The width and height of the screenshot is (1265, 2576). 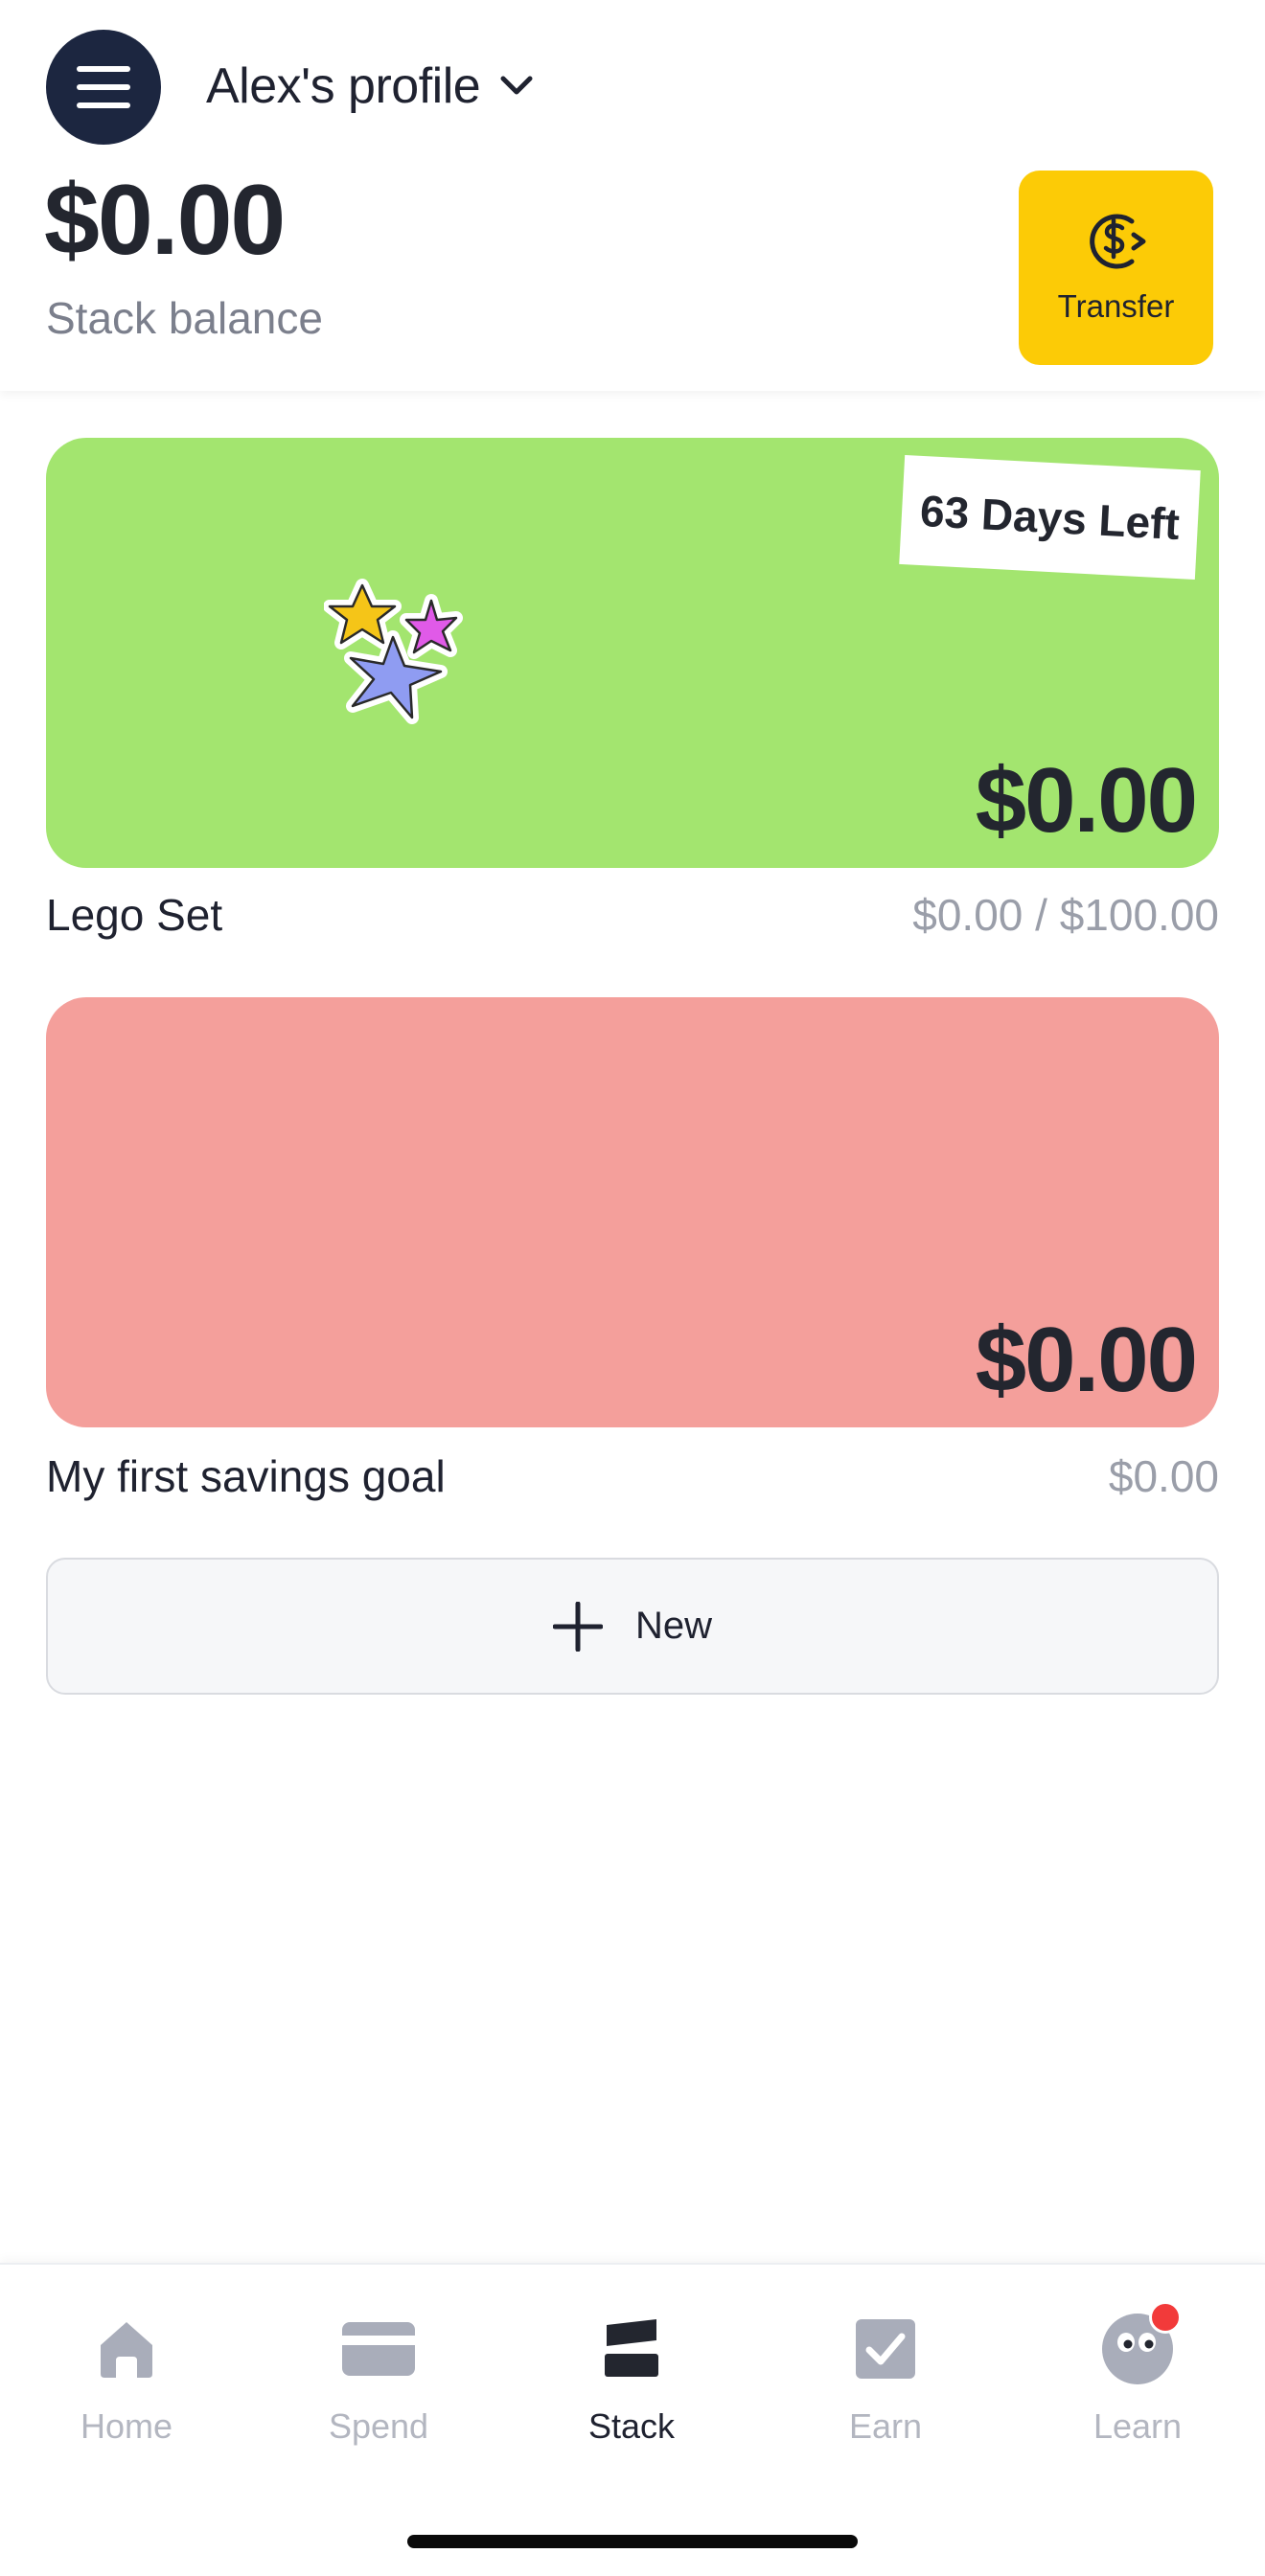 I want to click on notification-dot, so click(x=1165, y=2317).